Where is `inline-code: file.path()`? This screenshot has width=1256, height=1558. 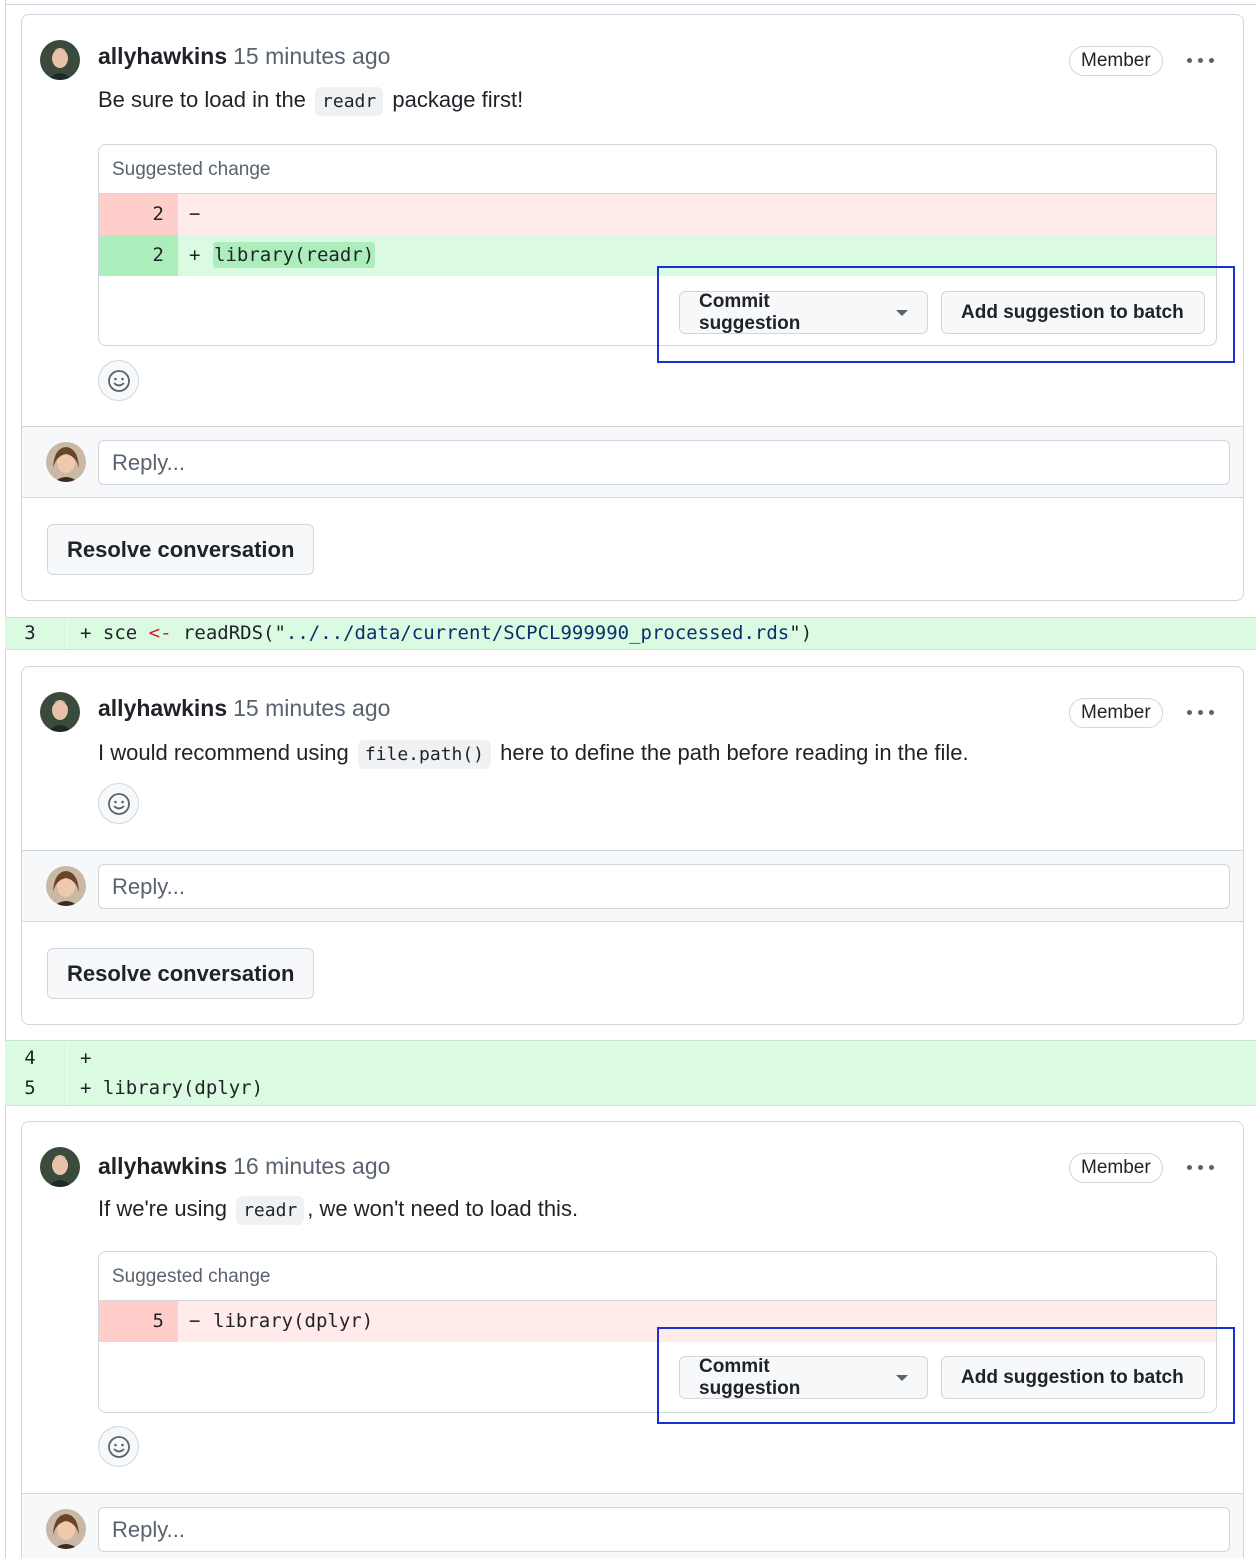 inline-code: file.path() is located at coordinates (424, 754).